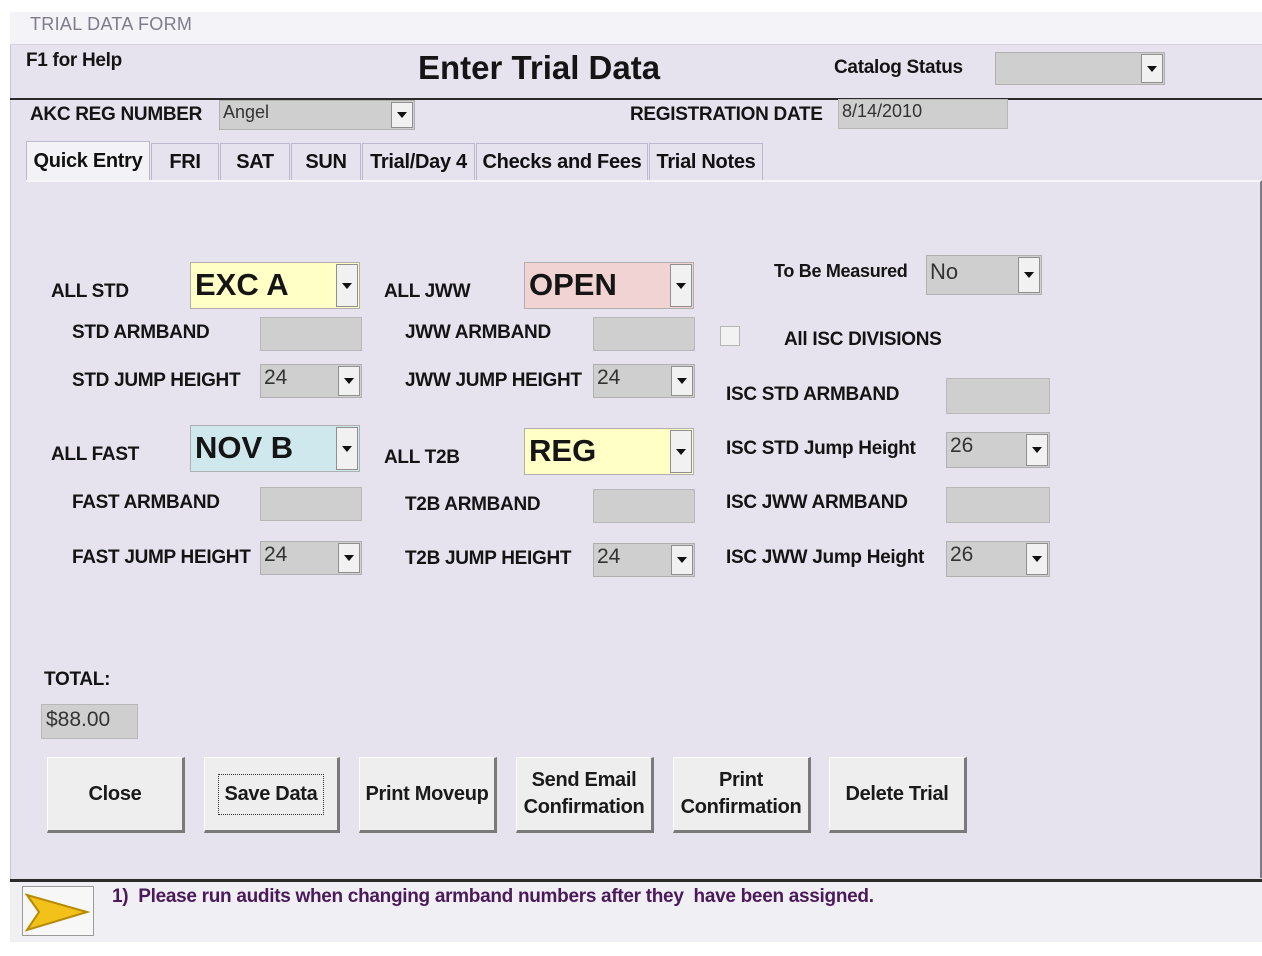 The width and height of the screenshot is (1262, 956). What do you see at coordinates (609, 451) in the screenshot?
I see `all-t2b-select: REG` at bounding box center [609, 451].